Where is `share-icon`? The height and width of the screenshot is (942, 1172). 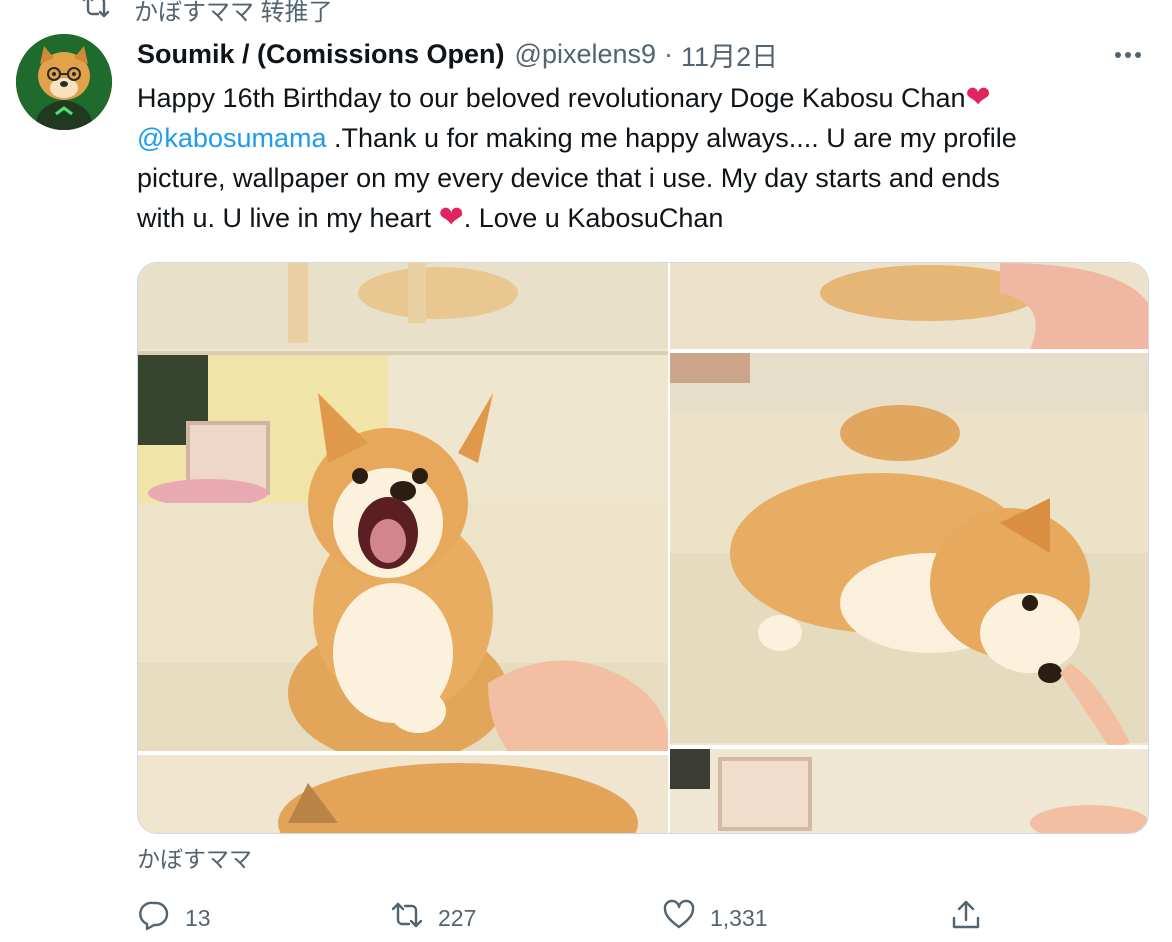 share-icon is located at coordinates (966, 918).